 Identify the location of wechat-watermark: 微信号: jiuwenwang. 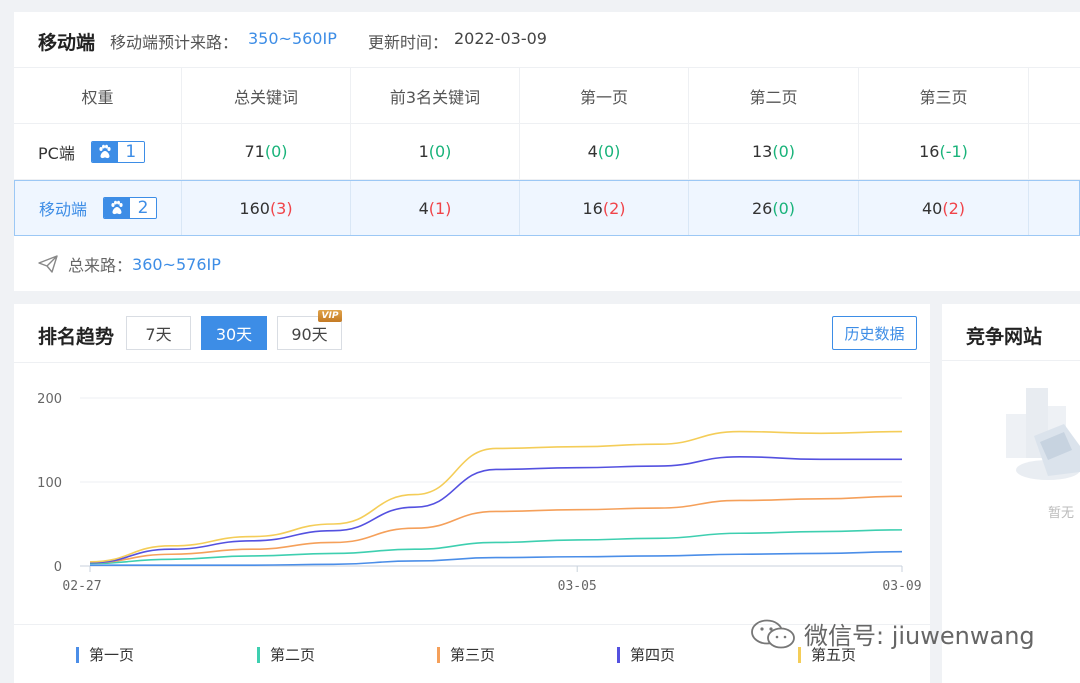
(892, 633).